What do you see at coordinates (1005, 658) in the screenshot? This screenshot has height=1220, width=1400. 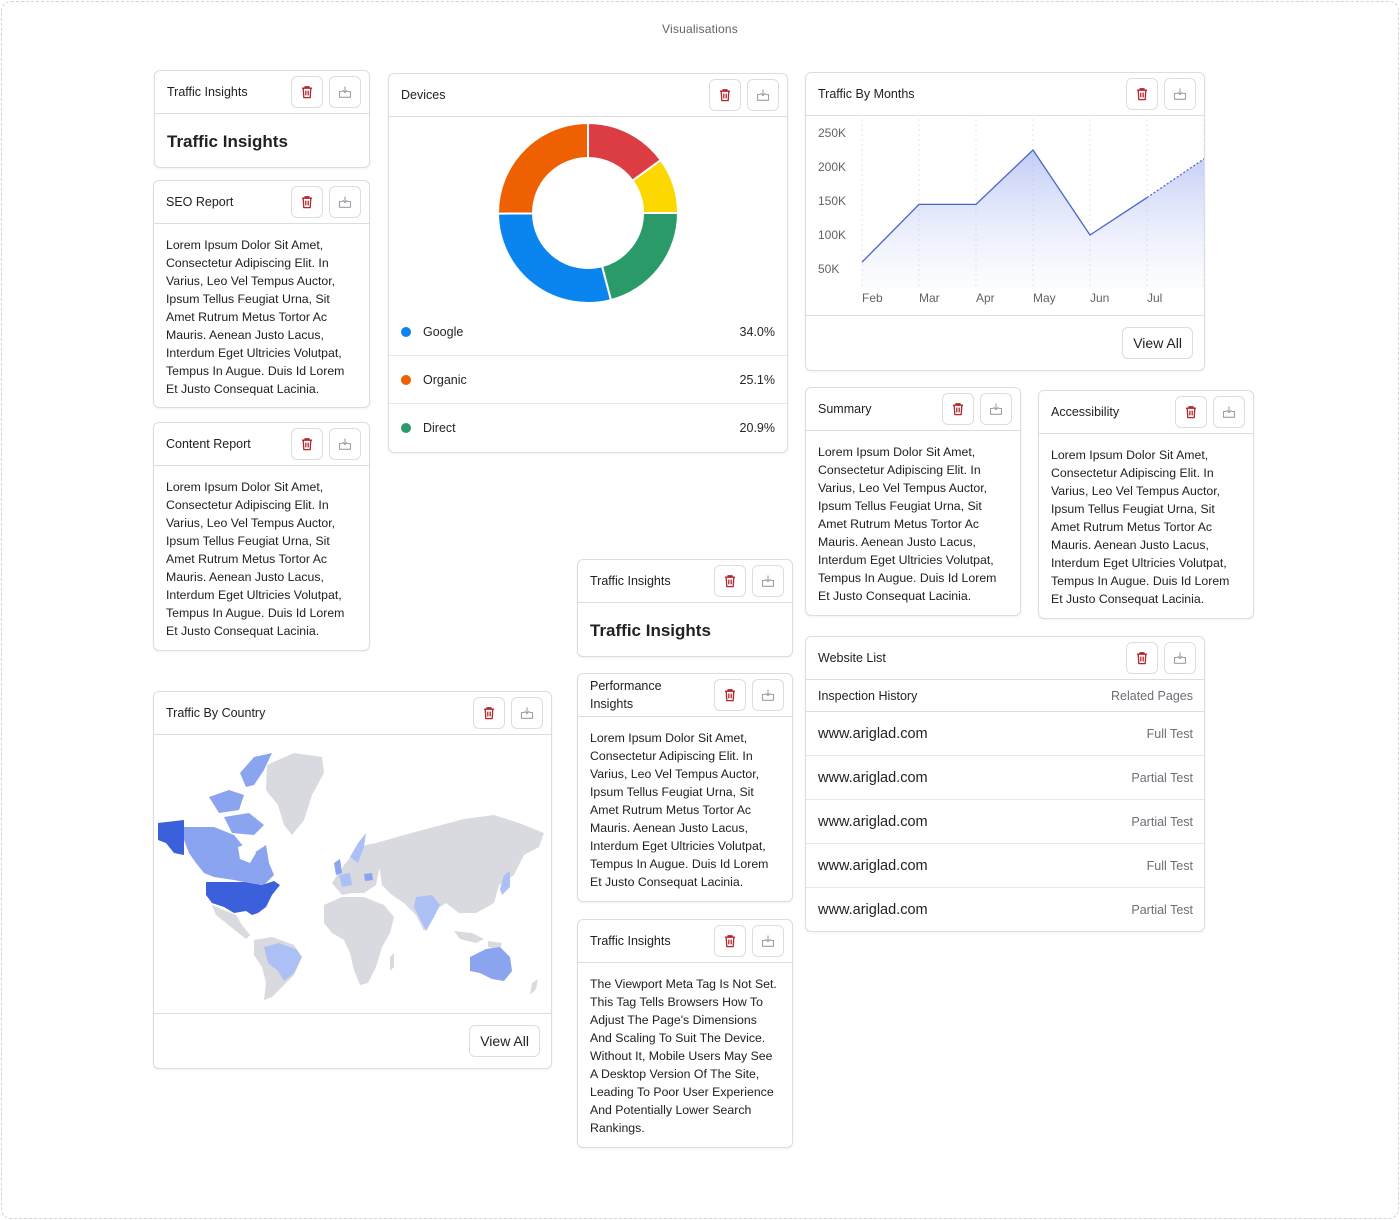 I see `card-header: Website List` at bounding box center [1005, 658].